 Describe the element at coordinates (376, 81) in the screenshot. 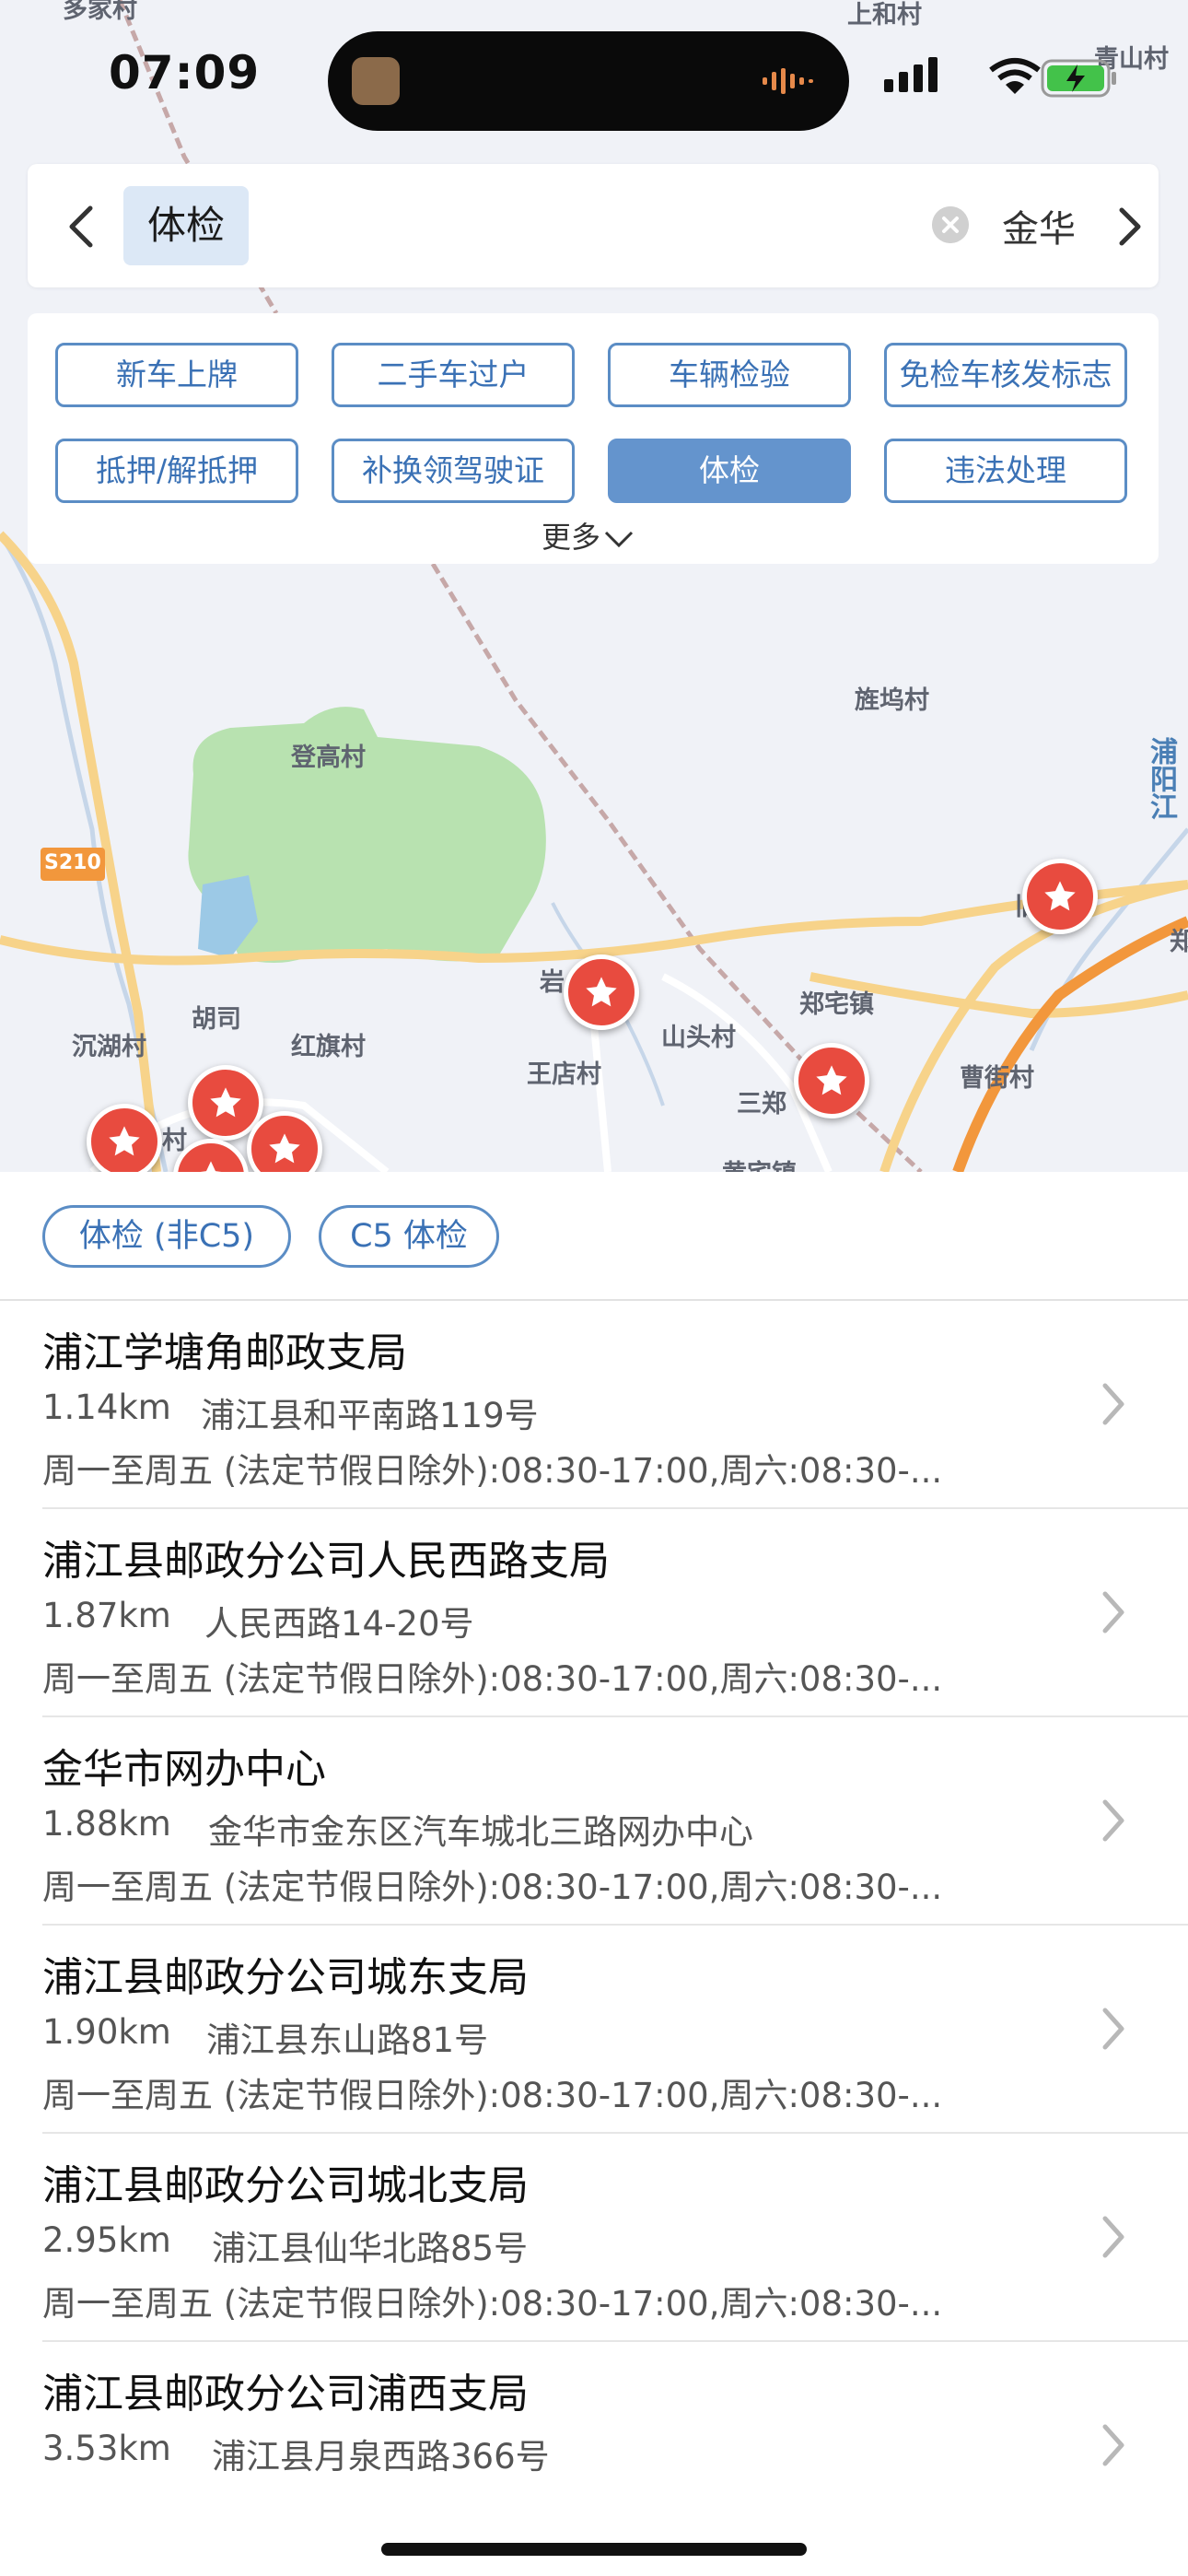

I see `now-playing-thumbnail` at that location.